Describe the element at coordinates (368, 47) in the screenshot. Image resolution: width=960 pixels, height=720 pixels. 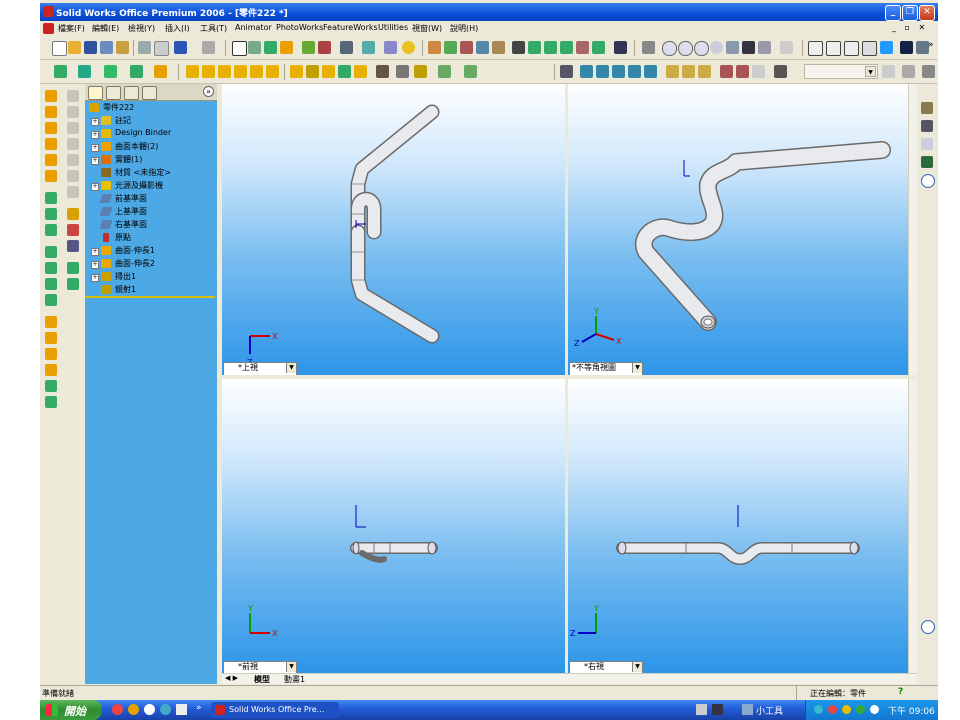
I see `reference-geometry-icon` at that location.